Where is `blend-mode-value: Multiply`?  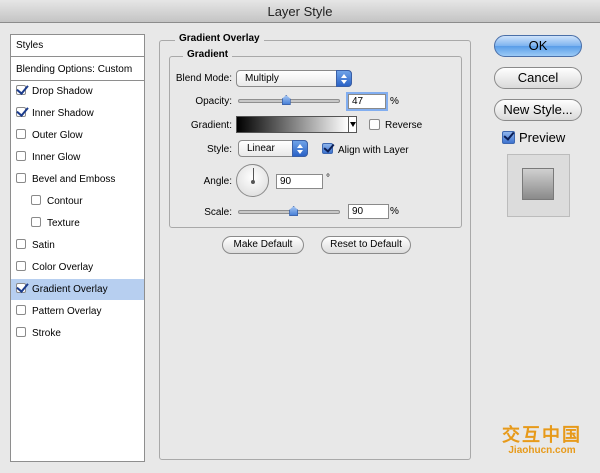 blend-mode-value: Multiply is located at coordinates (262, 78).